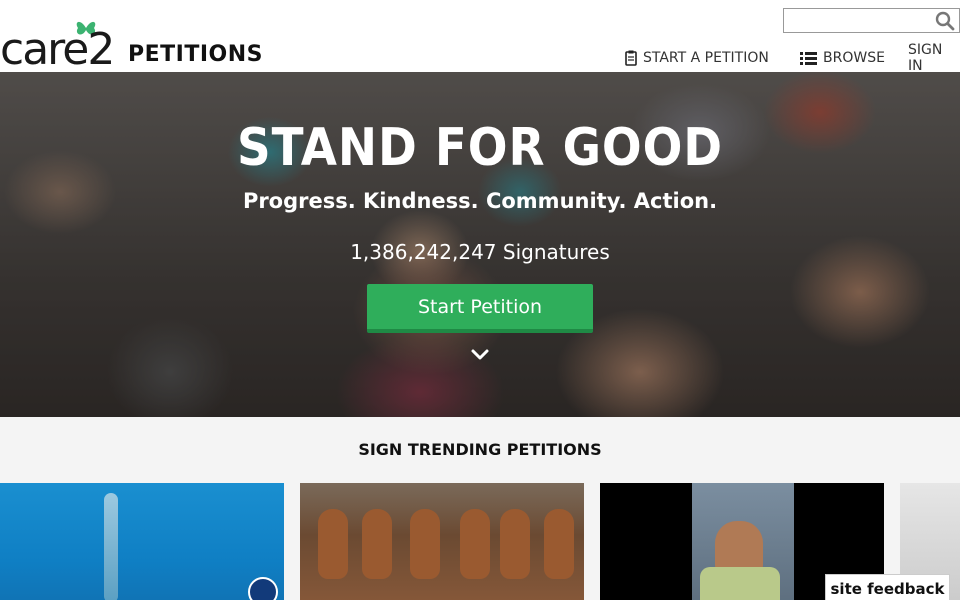 The width and height of the screenshot is (960, 600). I want to click on site-feedback-label: site feedback, so click(887, 588).